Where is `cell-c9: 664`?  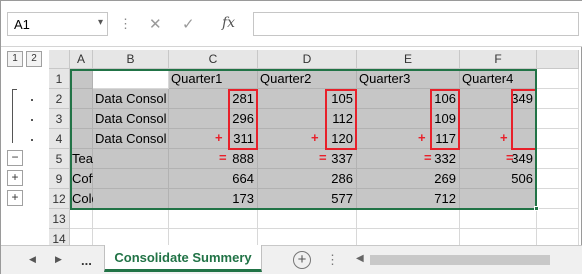 cell-c9: 664 is located at coordinates (213, 179).